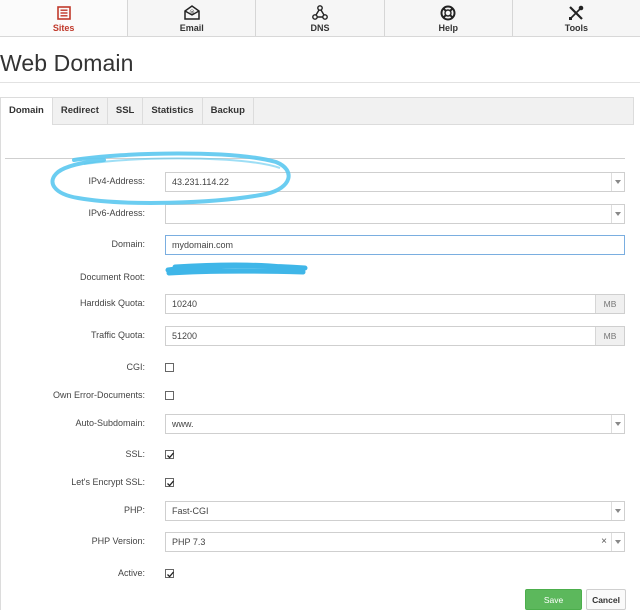 This screenshot has width=640, height=610. What do you see at coordinates (117, 335) in the screenshot?
I see `traffic-label: Traffic Quota:` at bounding box center [117, 335].